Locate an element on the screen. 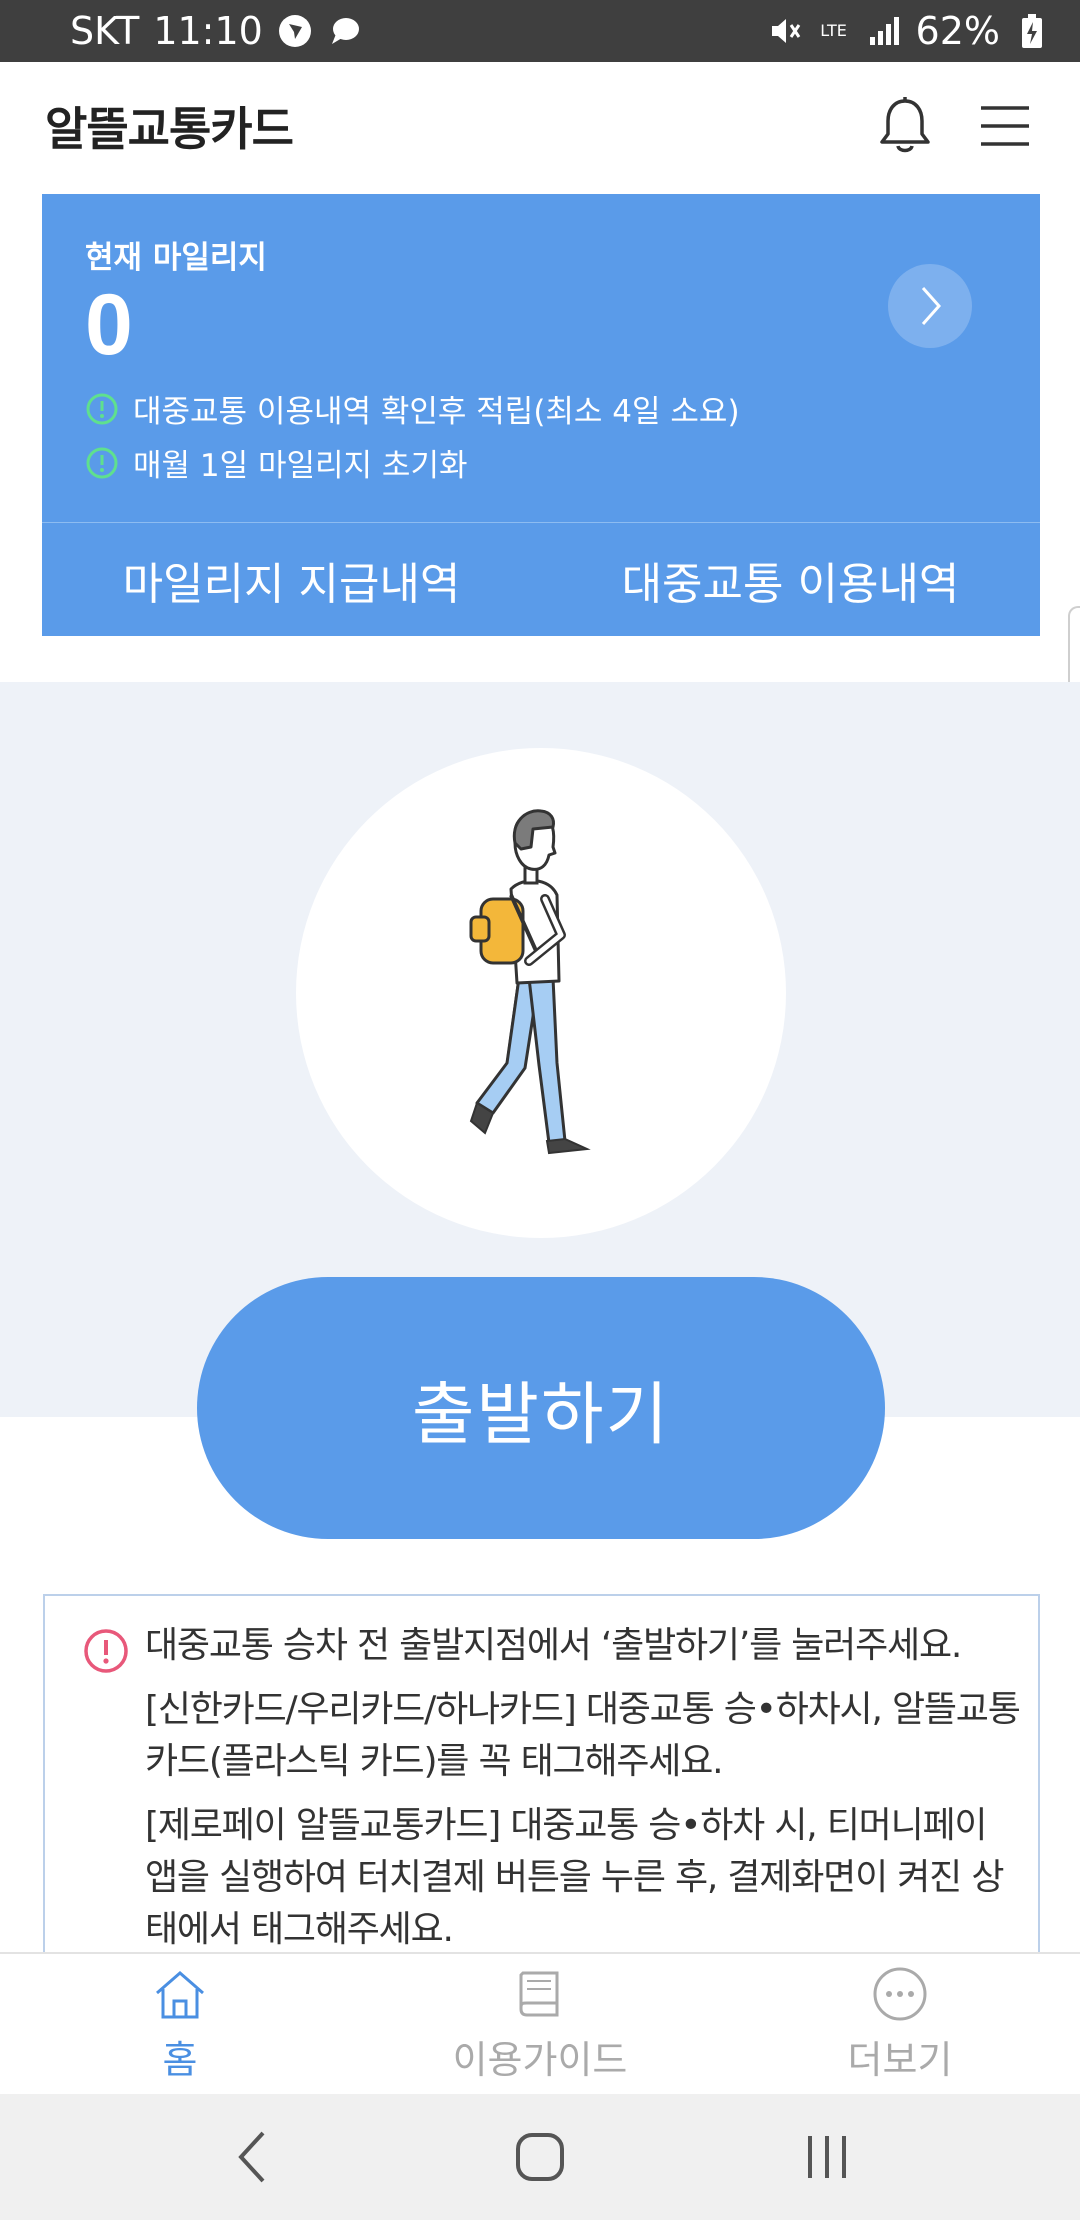  system-recents-button is located at coordinates (827, 2157).